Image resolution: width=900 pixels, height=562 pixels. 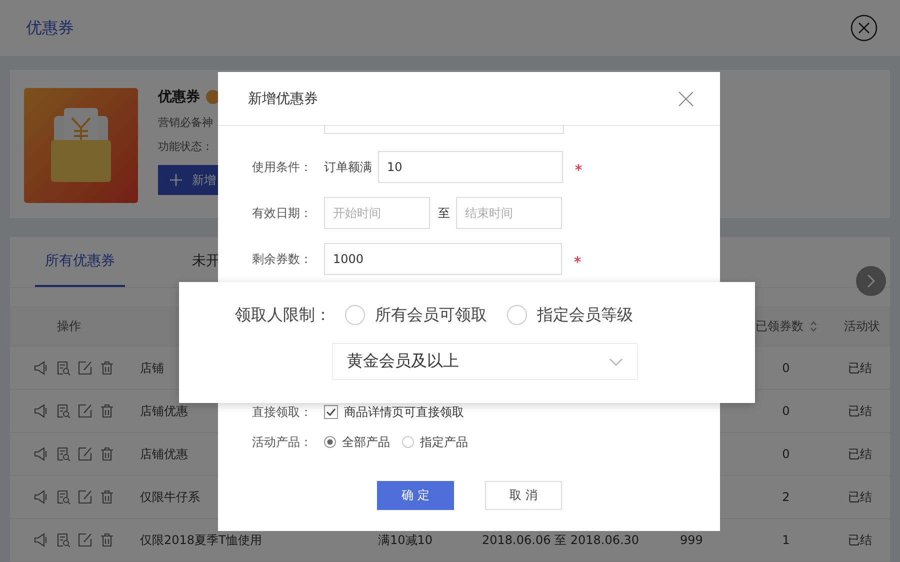 I want to click on feature-description: 营销必备神, so click(x=186, y=122).